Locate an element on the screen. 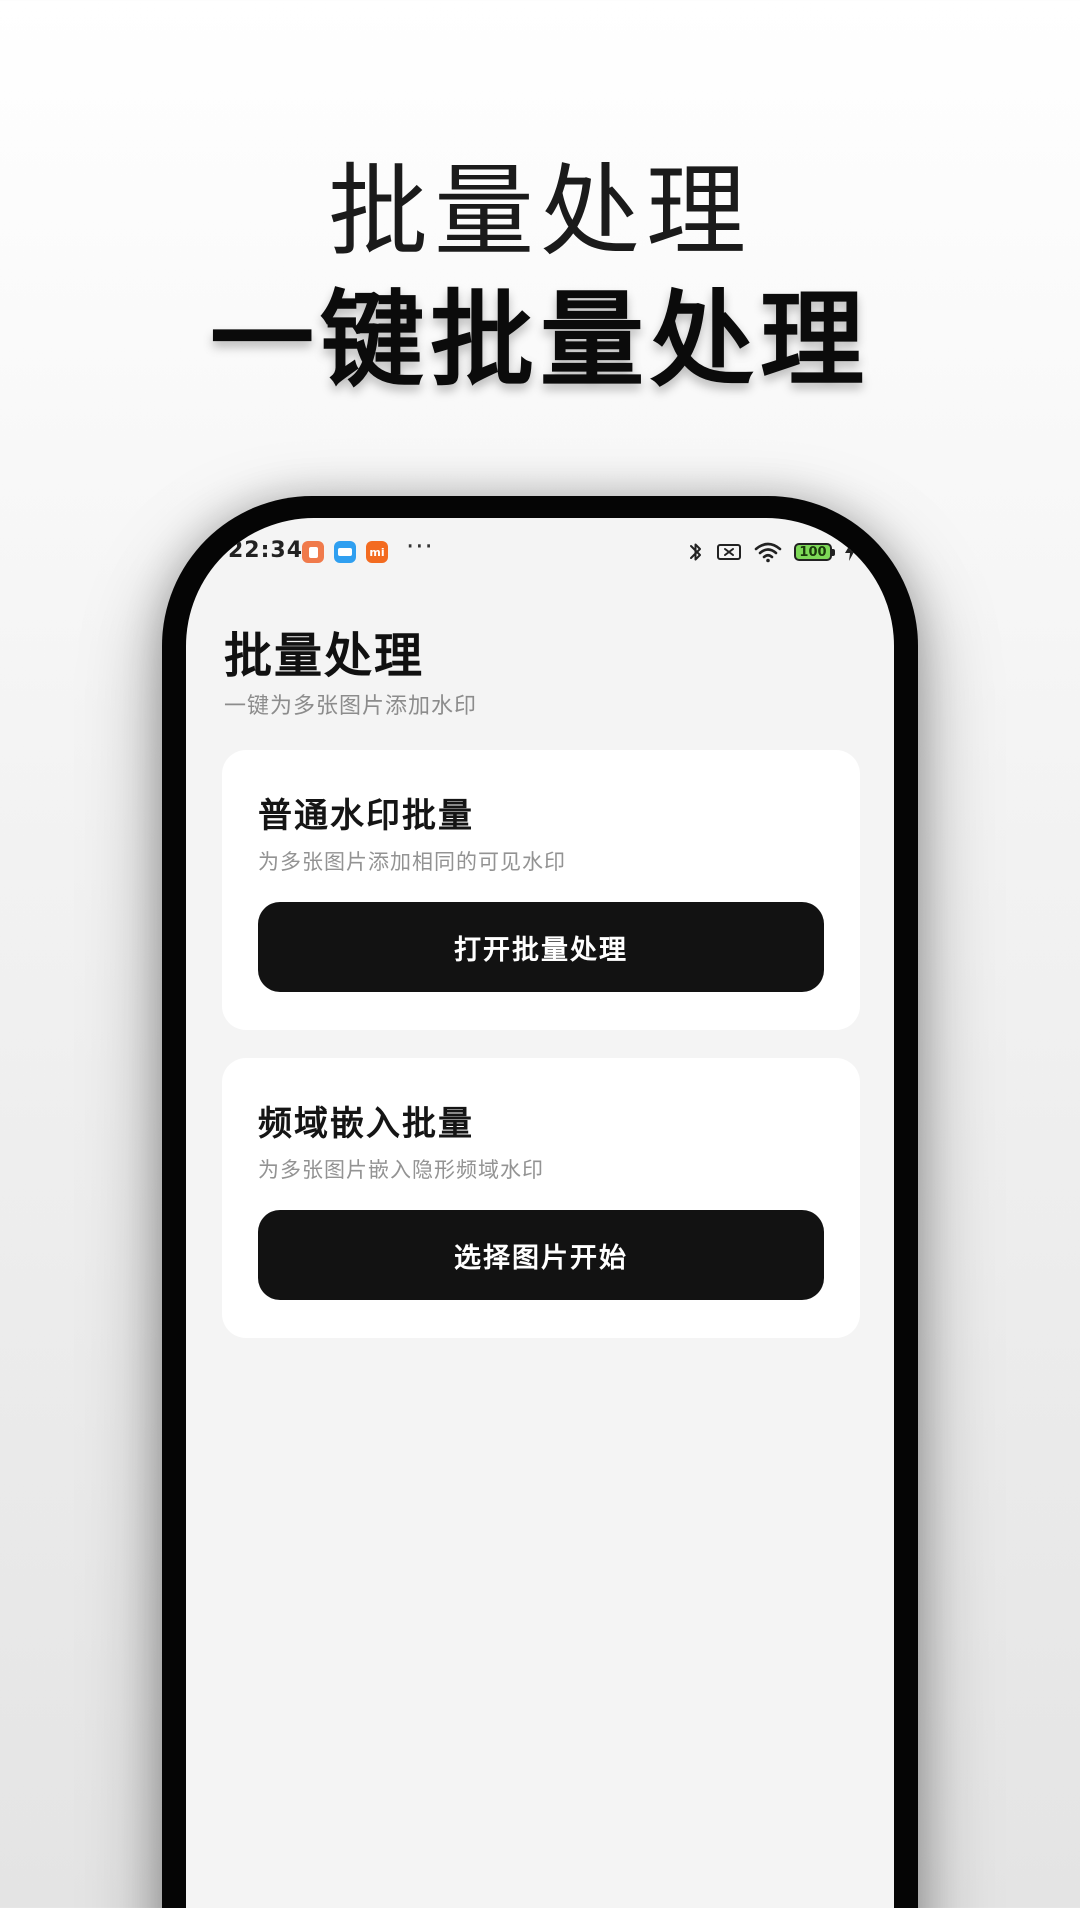 This screenshot has width=1080, height=1908. message-icon is located at coordinates (345, 552).